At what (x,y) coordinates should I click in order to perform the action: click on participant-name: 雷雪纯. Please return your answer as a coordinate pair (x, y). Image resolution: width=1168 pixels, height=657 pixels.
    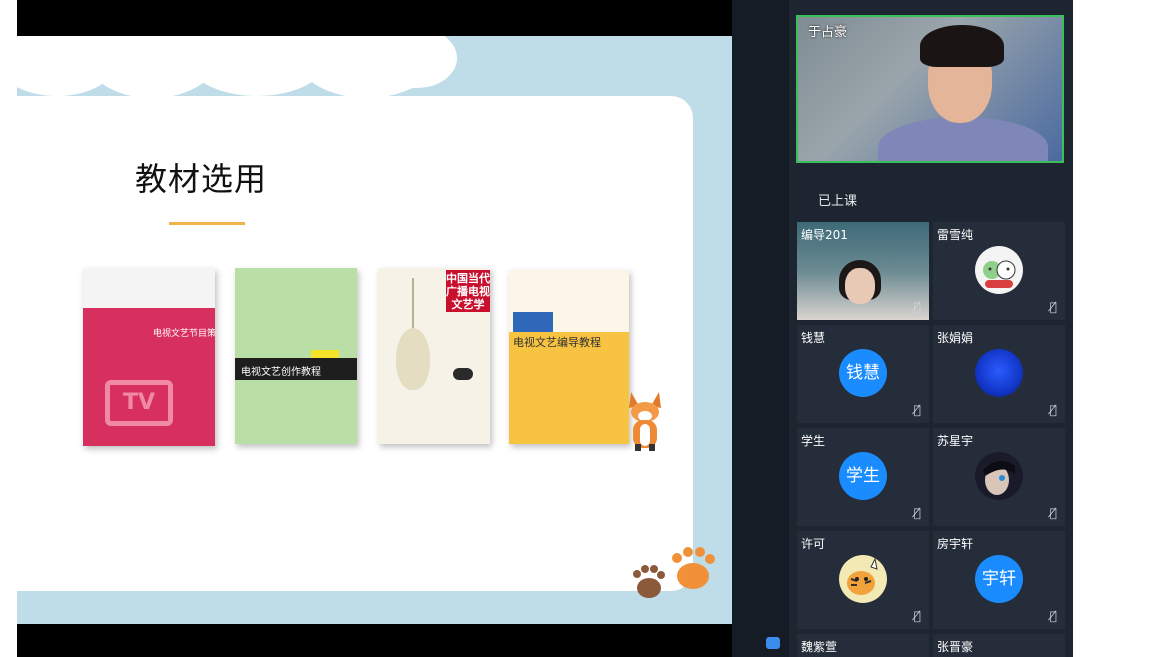
    Looking at the image, I should click on (955, 235).